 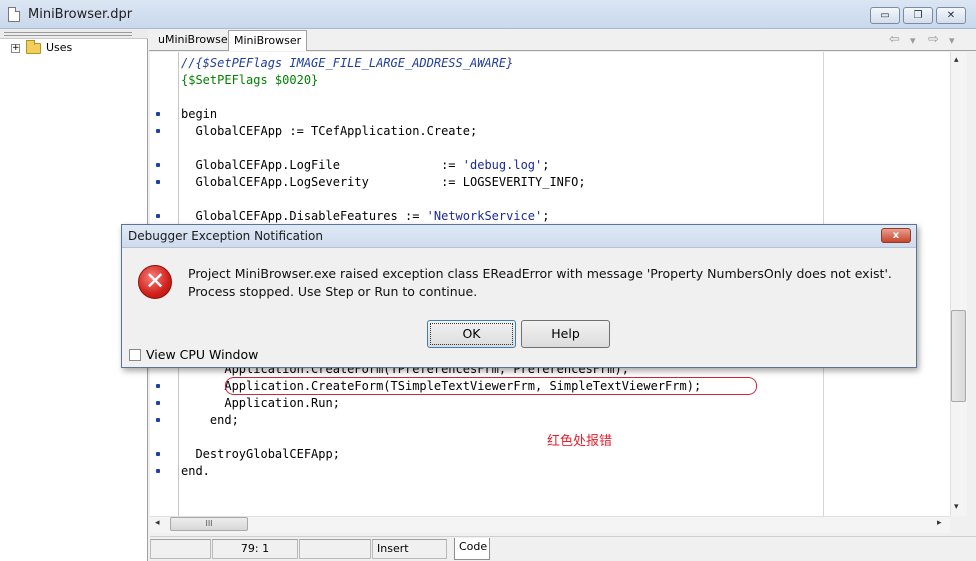 I want to click on code-line: end., so click(x=195, y=471).